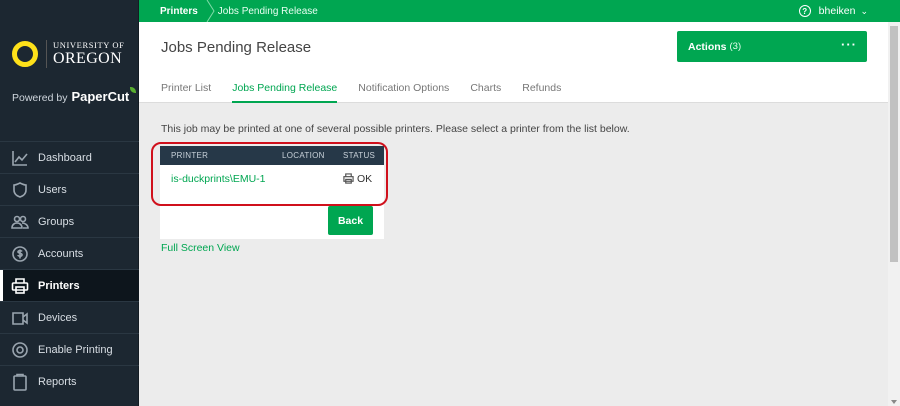 This screenshot has height=406, width=900. I want to click on sidebar-item-label: Dashboard, so click(65, 157).